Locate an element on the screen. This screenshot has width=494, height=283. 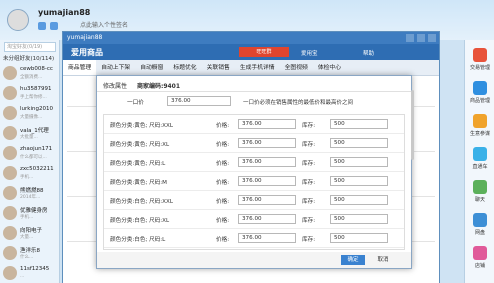
dock-app: 商品管理 is located at coordinates (480, 92).